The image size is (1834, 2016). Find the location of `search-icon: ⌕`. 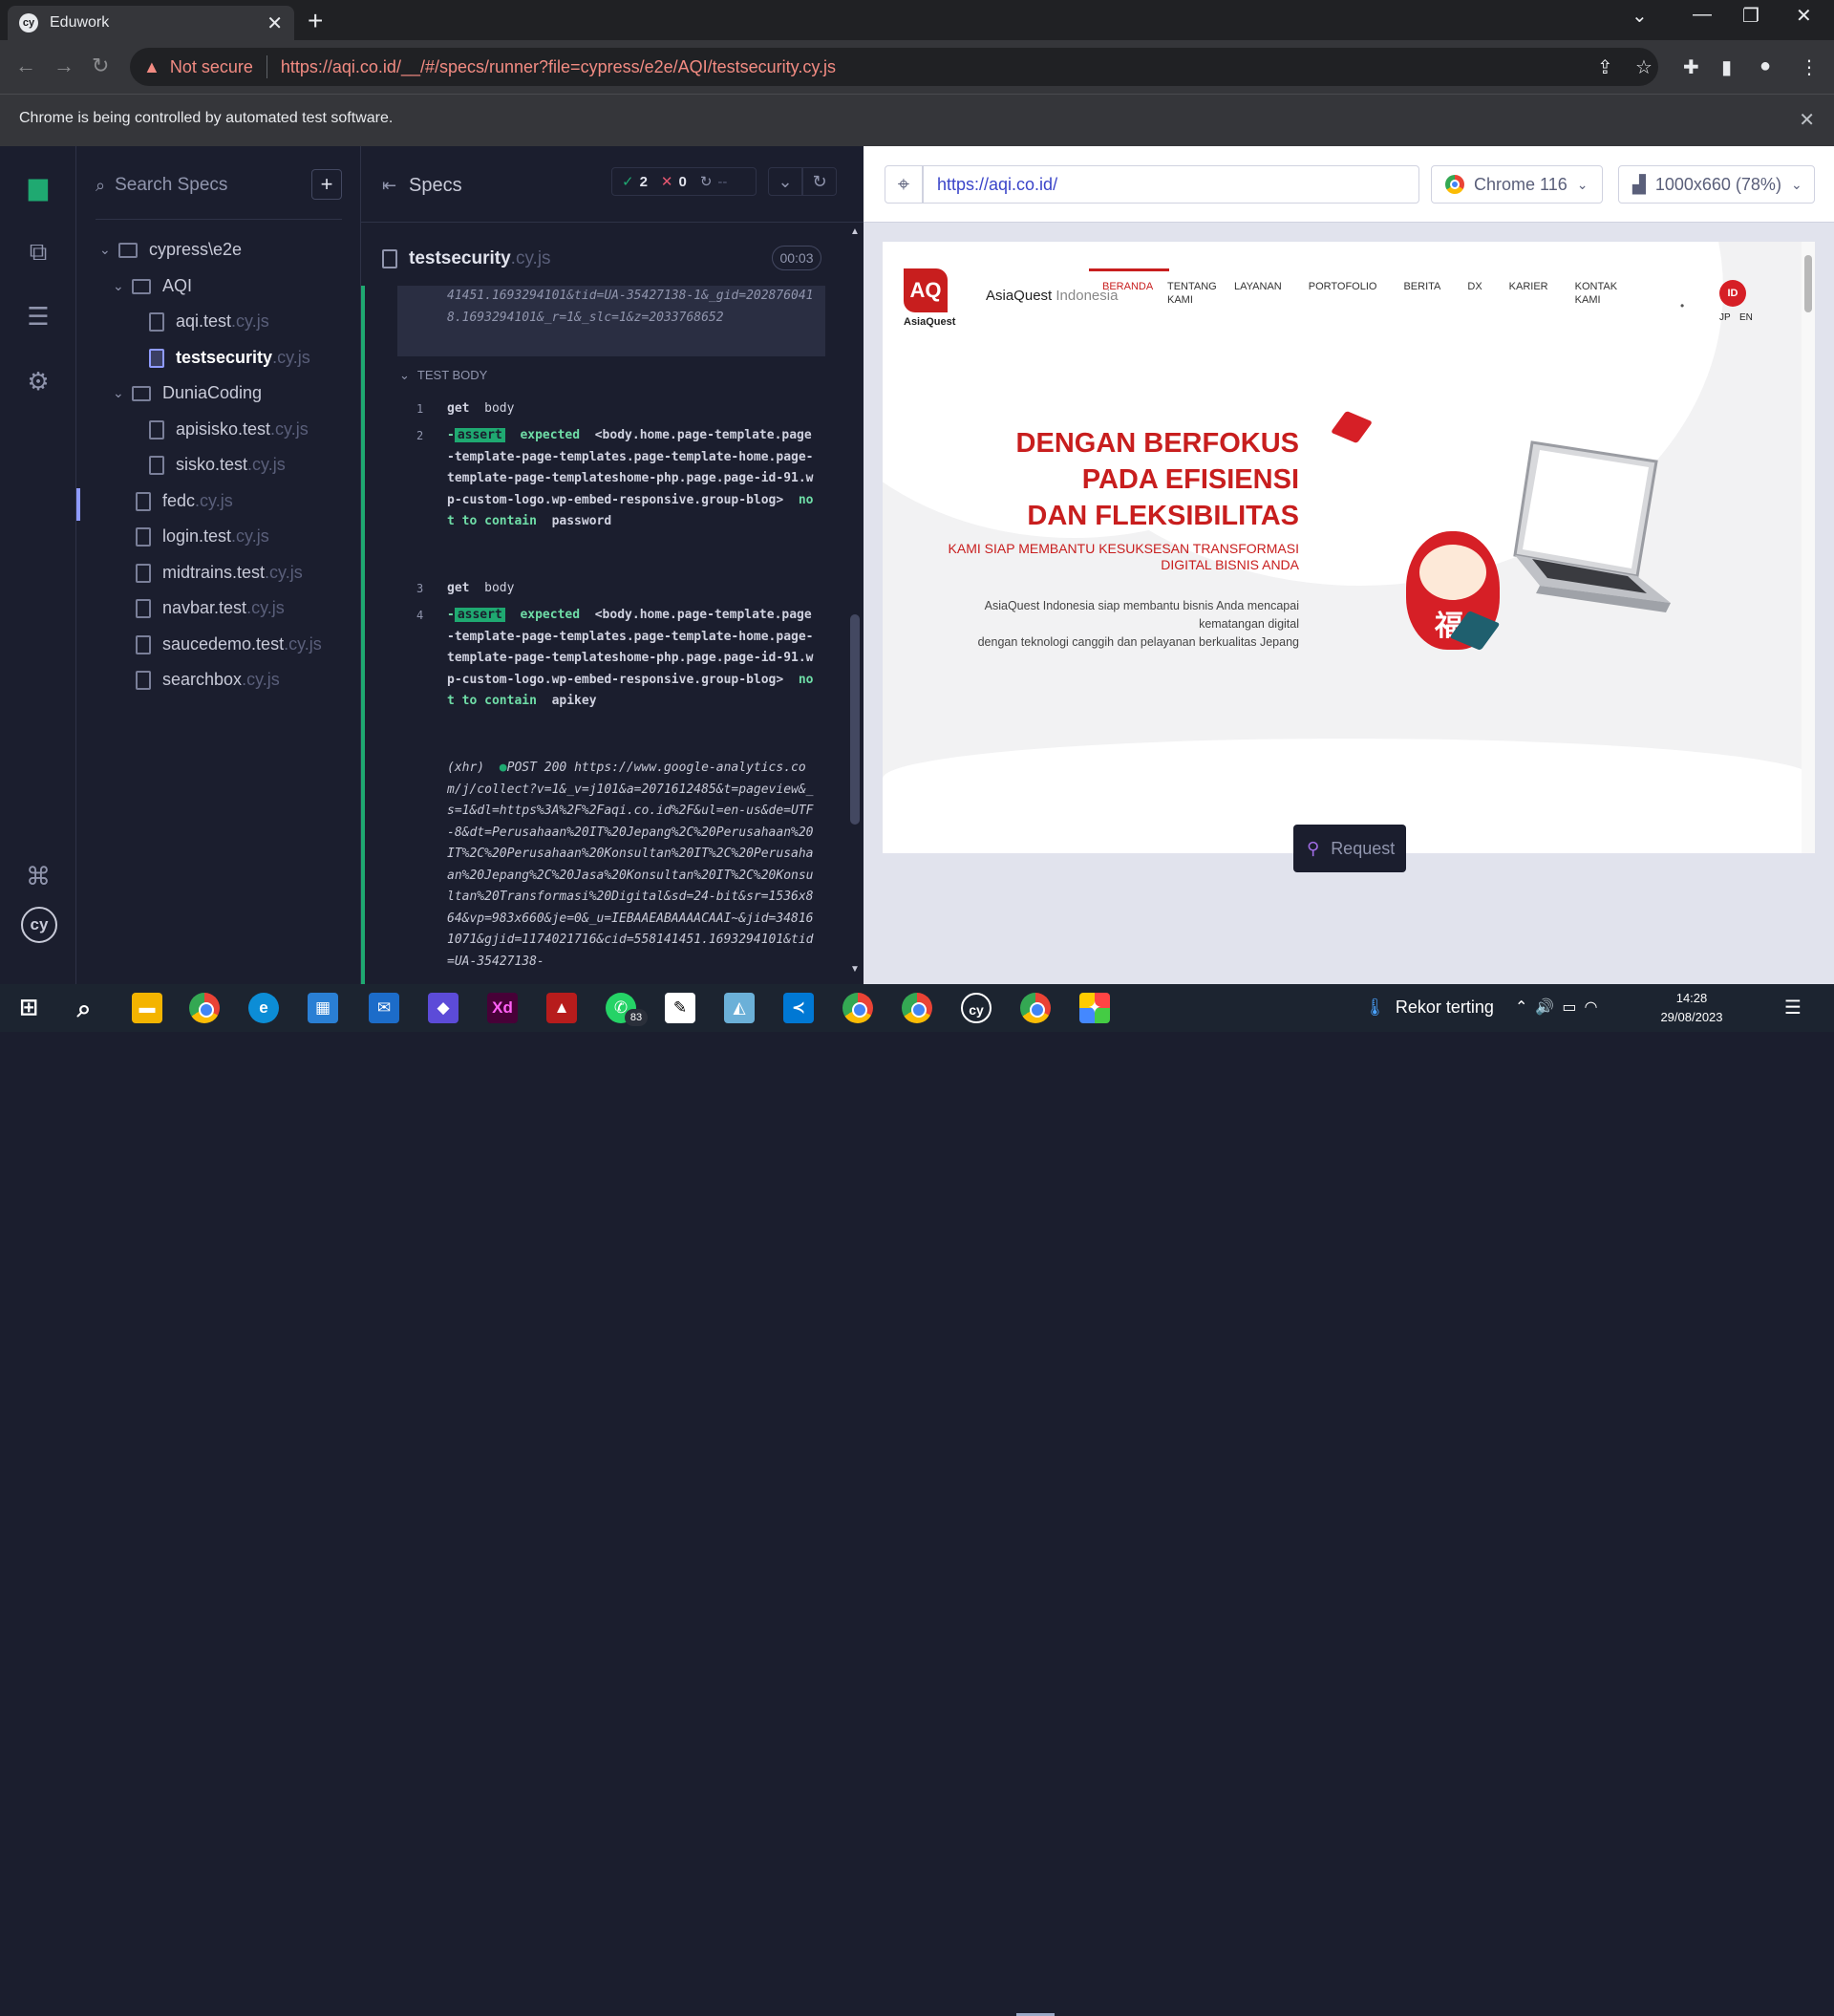

search-icon: ⌕ is located at coordinates (84, 1008).